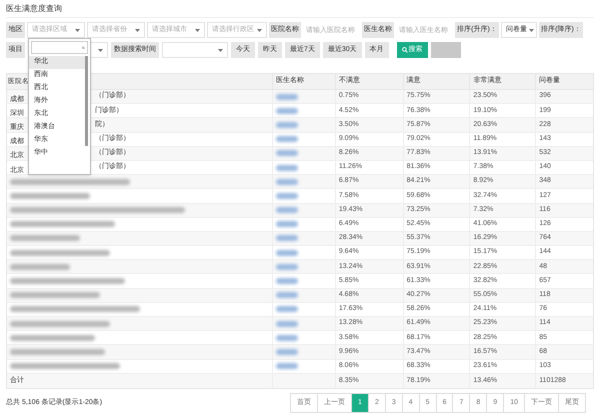 This screenshot has width=600, height=414. I want to click on page-title: 医生满意度查询, so click(34, 9).